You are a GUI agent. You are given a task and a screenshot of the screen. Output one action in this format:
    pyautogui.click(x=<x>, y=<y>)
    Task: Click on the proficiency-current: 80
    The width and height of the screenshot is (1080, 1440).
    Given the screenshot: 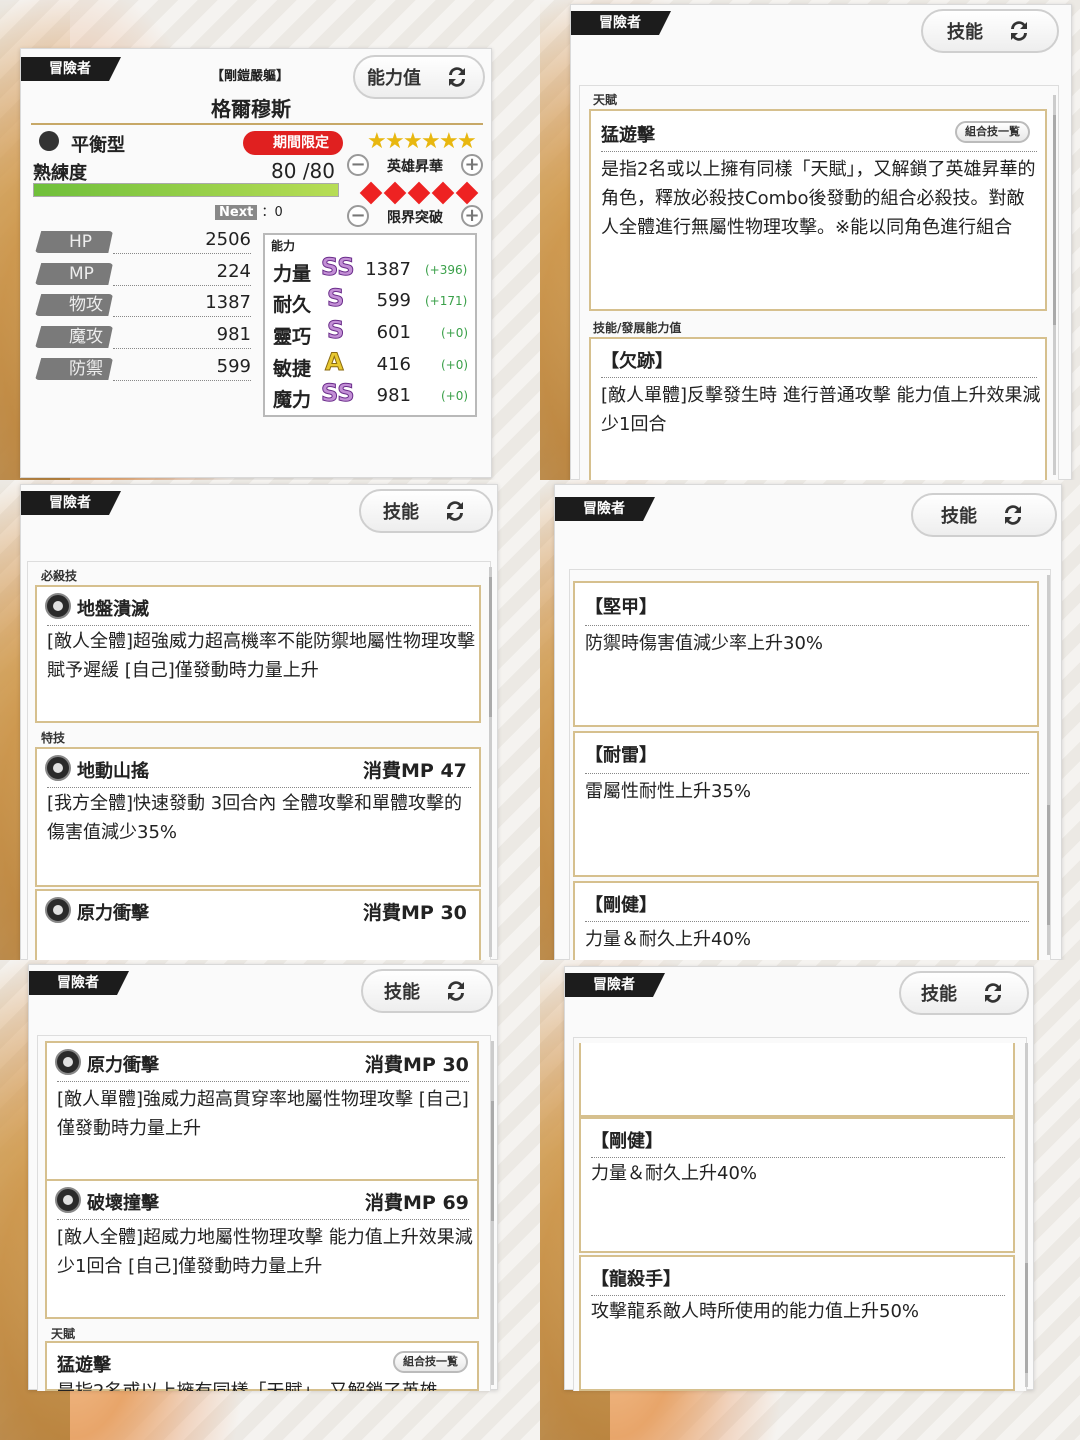 What is the action you would take?
    pyautogui.click(x=284, y=171)
    